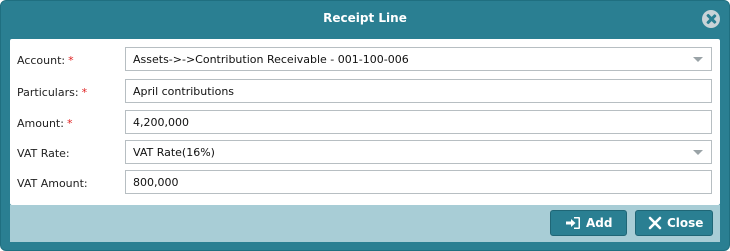  I want to click on amount-row: Amount: * 4,200,000, so click(365, 123).